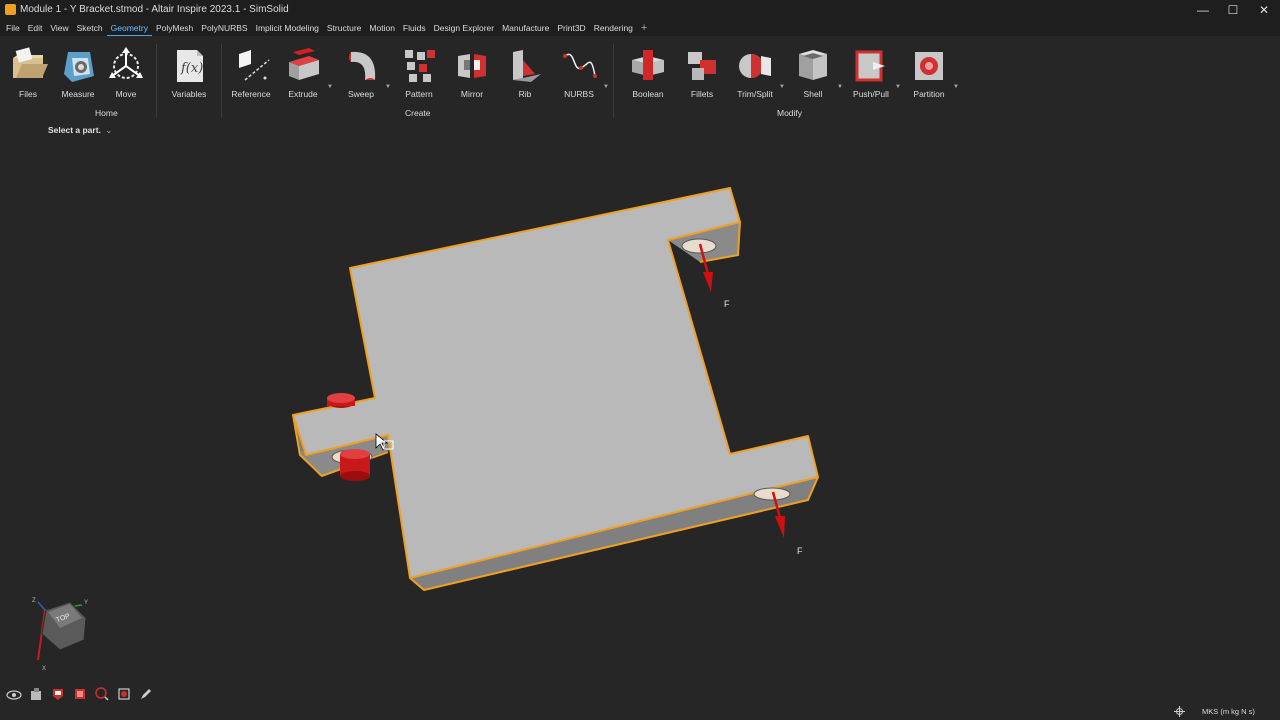  What do you see at coordinates (464, 28) in the screenshot?
I see `menu-design-explorer: Design Explorer` at bounding box center [464, 28].